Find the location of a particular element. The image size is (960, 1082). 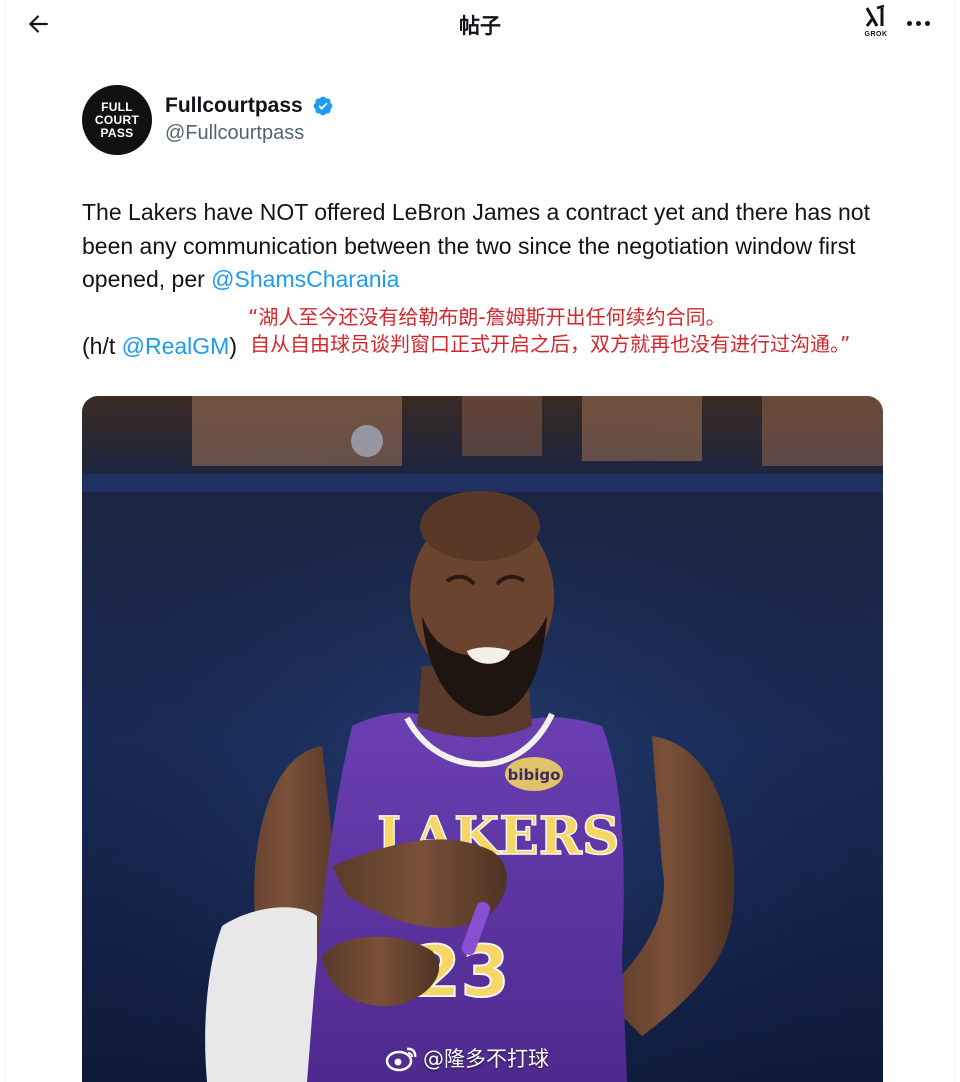

translation-line-2: 自从自由球员谈判窗口正式开启之后，双方就再也没有进行过沟通。” is located at coordinates (550, 344).